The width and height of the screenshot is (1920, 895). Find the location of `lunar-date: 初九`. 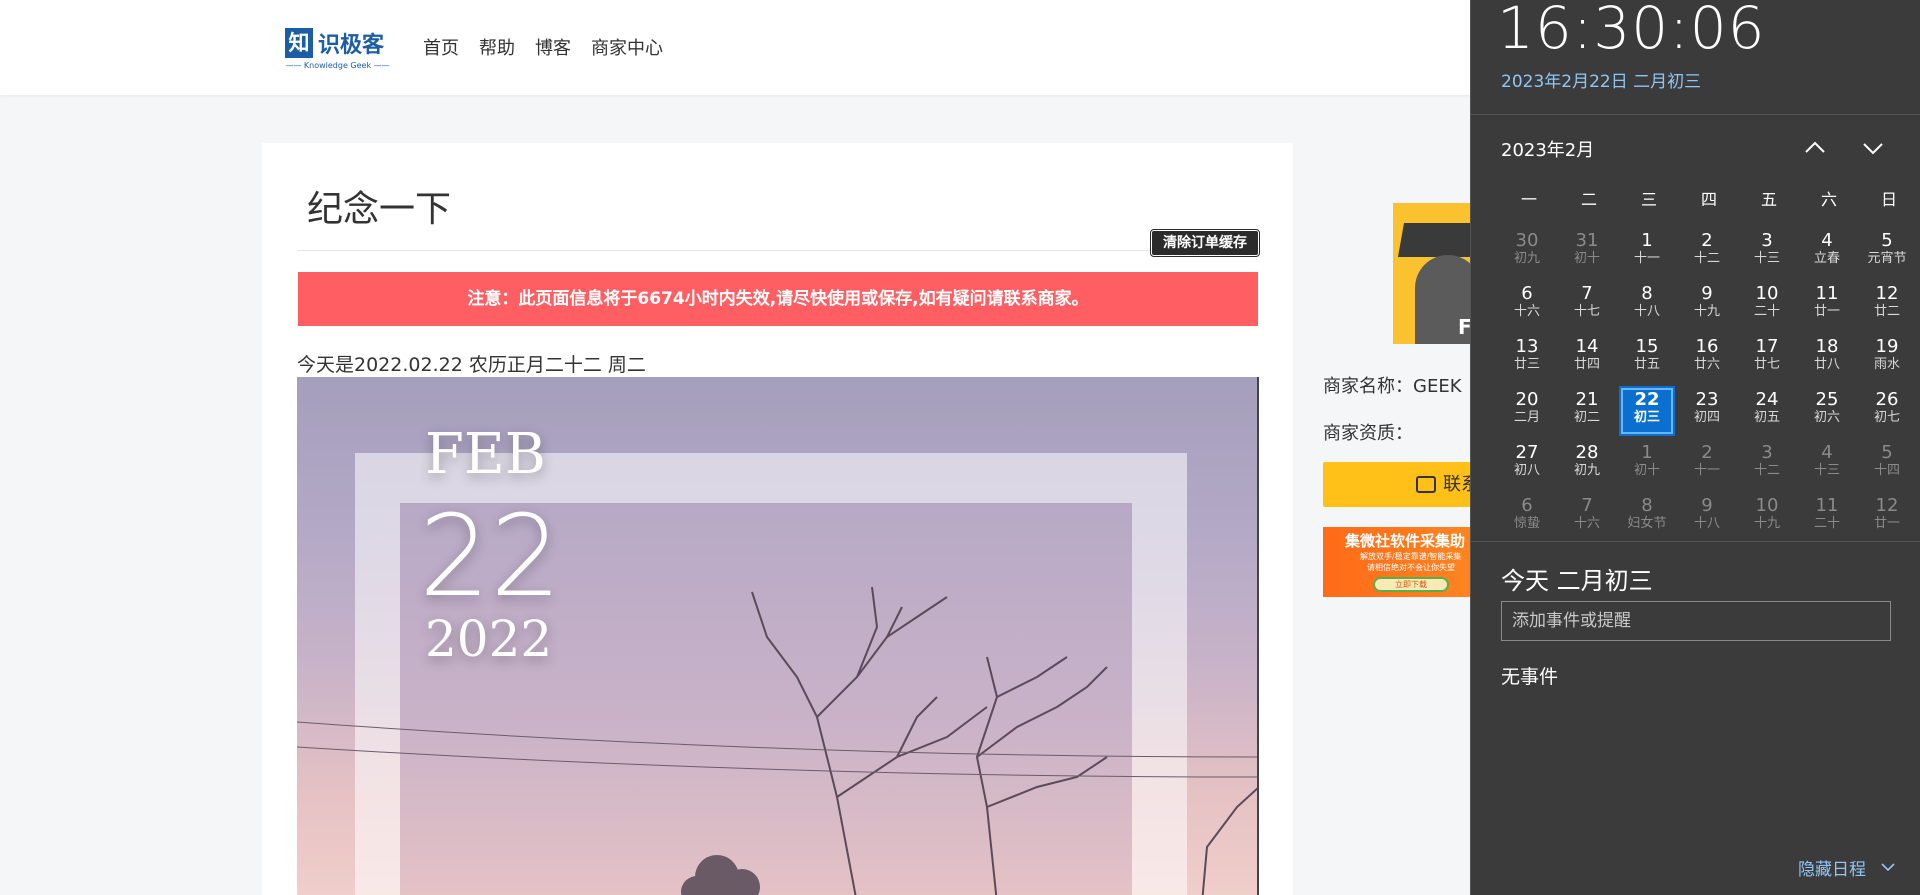

lunar-date: 初九 is located at coordinates (1526, 258).